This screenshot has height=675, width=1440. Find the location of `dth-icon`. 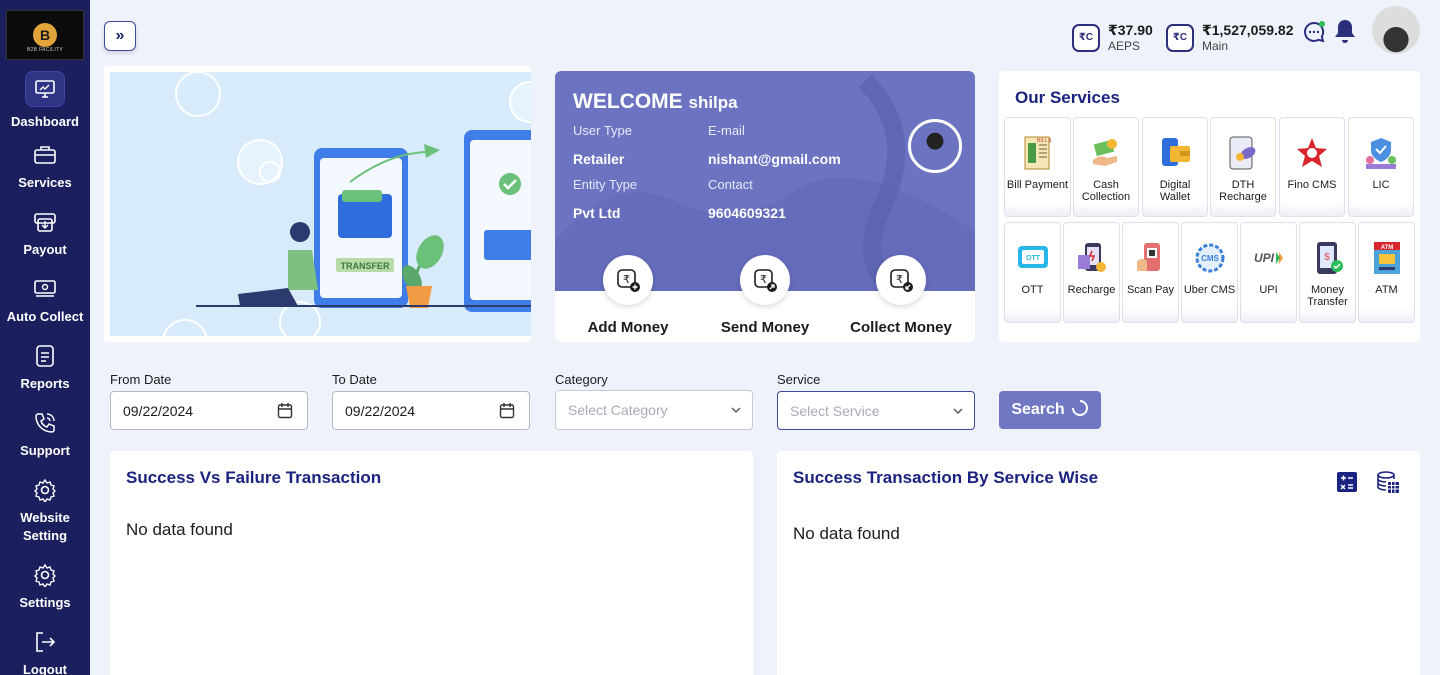

dth-icon is located at coordinates (1243, 153).